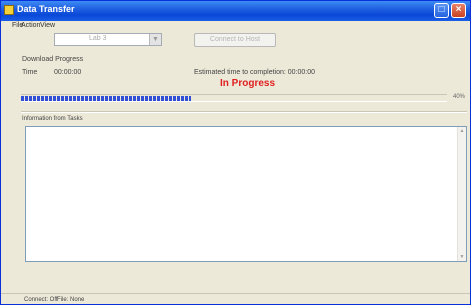 The image size is (471, 305). I want to click on maximize-button: □, so click(441, 10).